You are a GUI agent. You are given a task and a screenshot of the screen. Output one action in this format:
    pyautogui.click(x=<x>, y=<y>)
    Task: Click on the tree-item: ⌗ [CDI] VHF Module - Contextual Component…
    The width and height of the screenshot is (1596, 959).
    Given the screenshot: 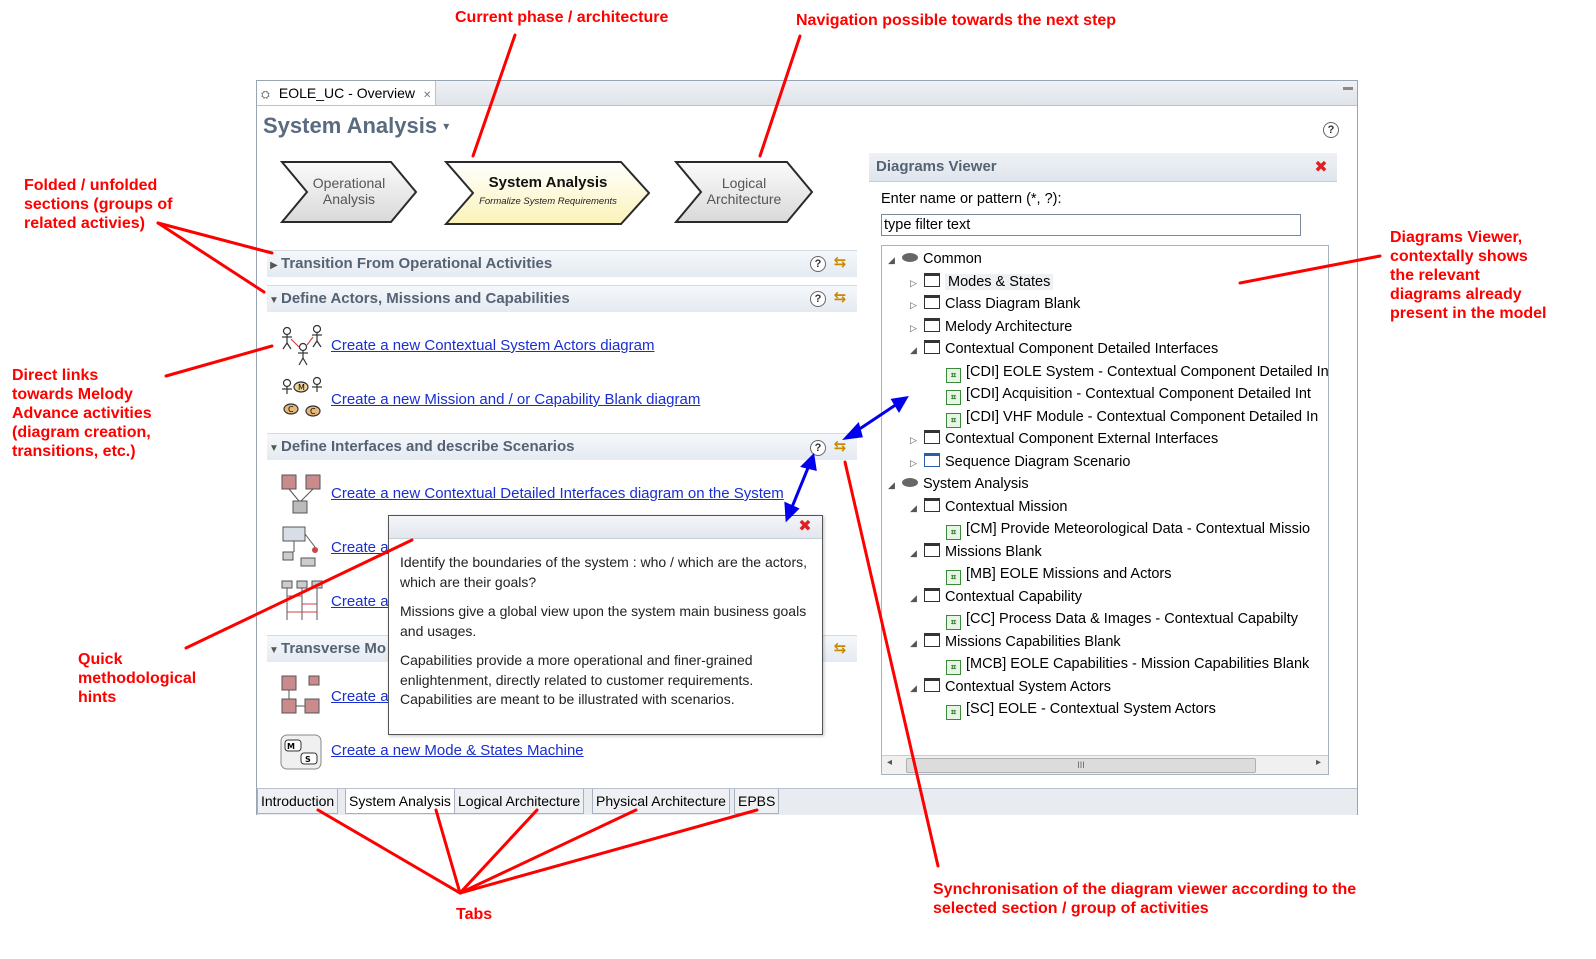 What is the action you would take?
    pyautogui.click(x=1125, y=417)
    